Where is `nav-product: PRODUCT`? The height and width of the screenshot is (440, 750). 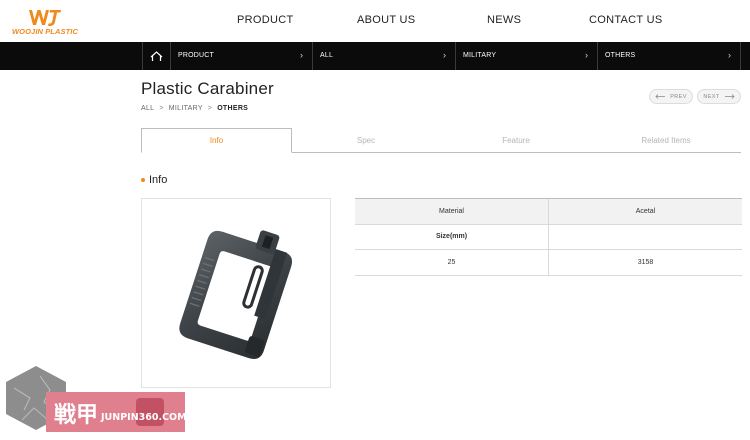 nav-product: PRODUCT is located at coordinates (265, 20).